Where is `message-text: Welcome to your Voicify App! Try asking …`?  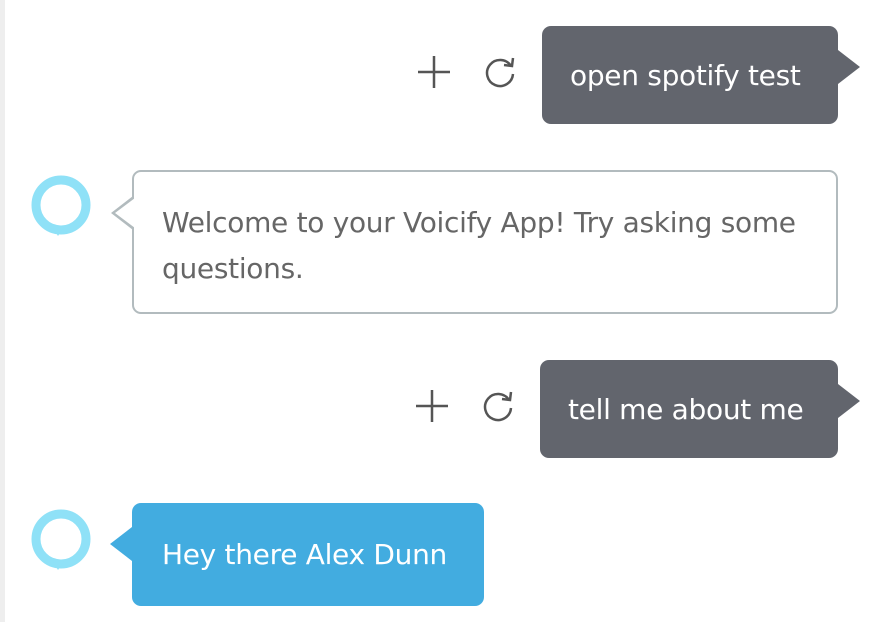
message-text: Welcome to your Voicify App! Try asking … is located at coordinates (479, 245).